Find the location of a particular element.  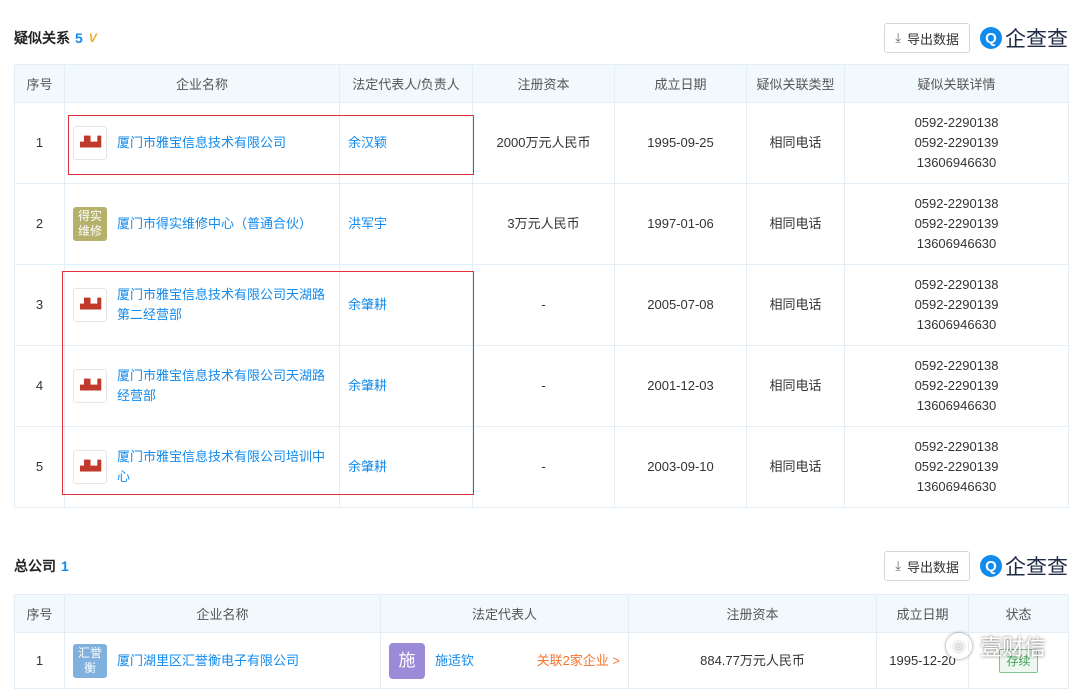

row-index: 3 is located at coordinates (39, 305).